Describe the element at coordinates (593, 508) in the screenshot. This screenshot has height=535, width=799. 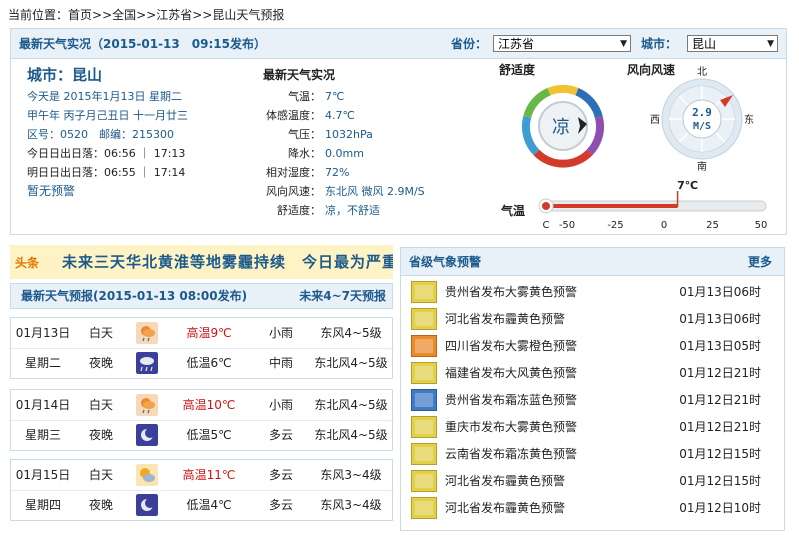
I see `warning-item: 河北省发布霾黄色预警 01月12日10时` at that location.